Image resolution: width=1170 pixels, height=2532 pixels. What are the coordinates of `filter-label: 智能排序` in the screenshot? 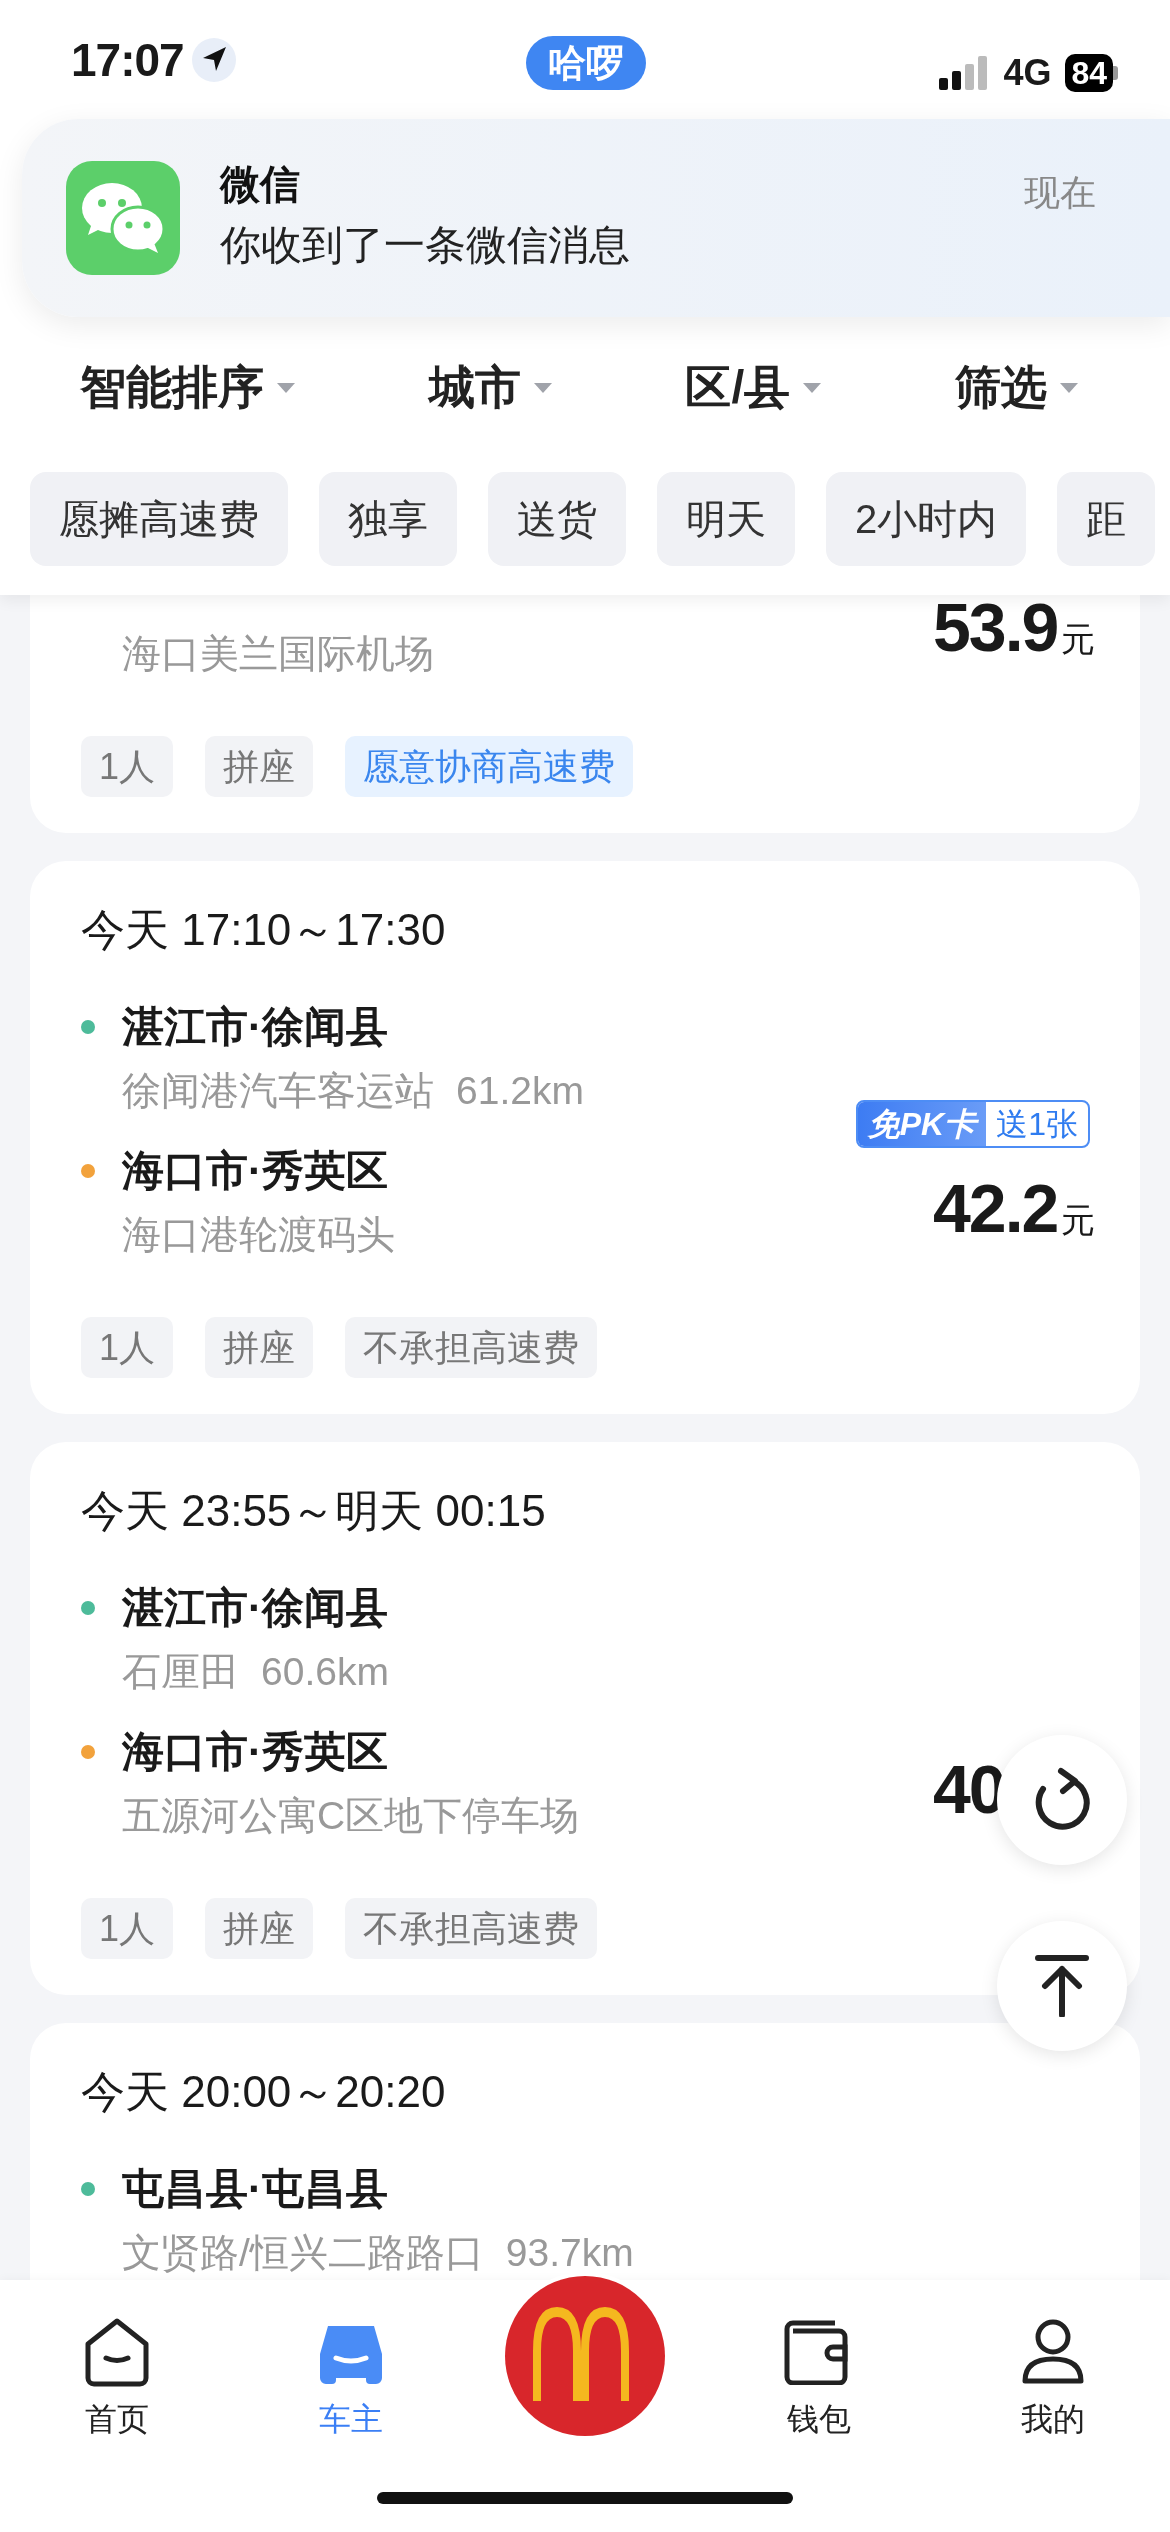 It's located at (172, 387).